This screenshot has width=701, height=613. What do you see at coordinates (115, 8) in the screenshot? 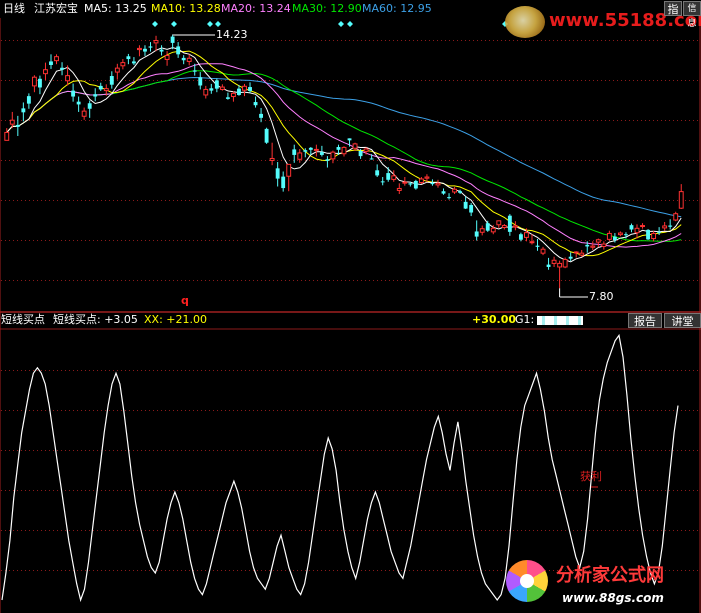
I see `ma5-value: MA5: 13.25` at bounding box center [115, 8].